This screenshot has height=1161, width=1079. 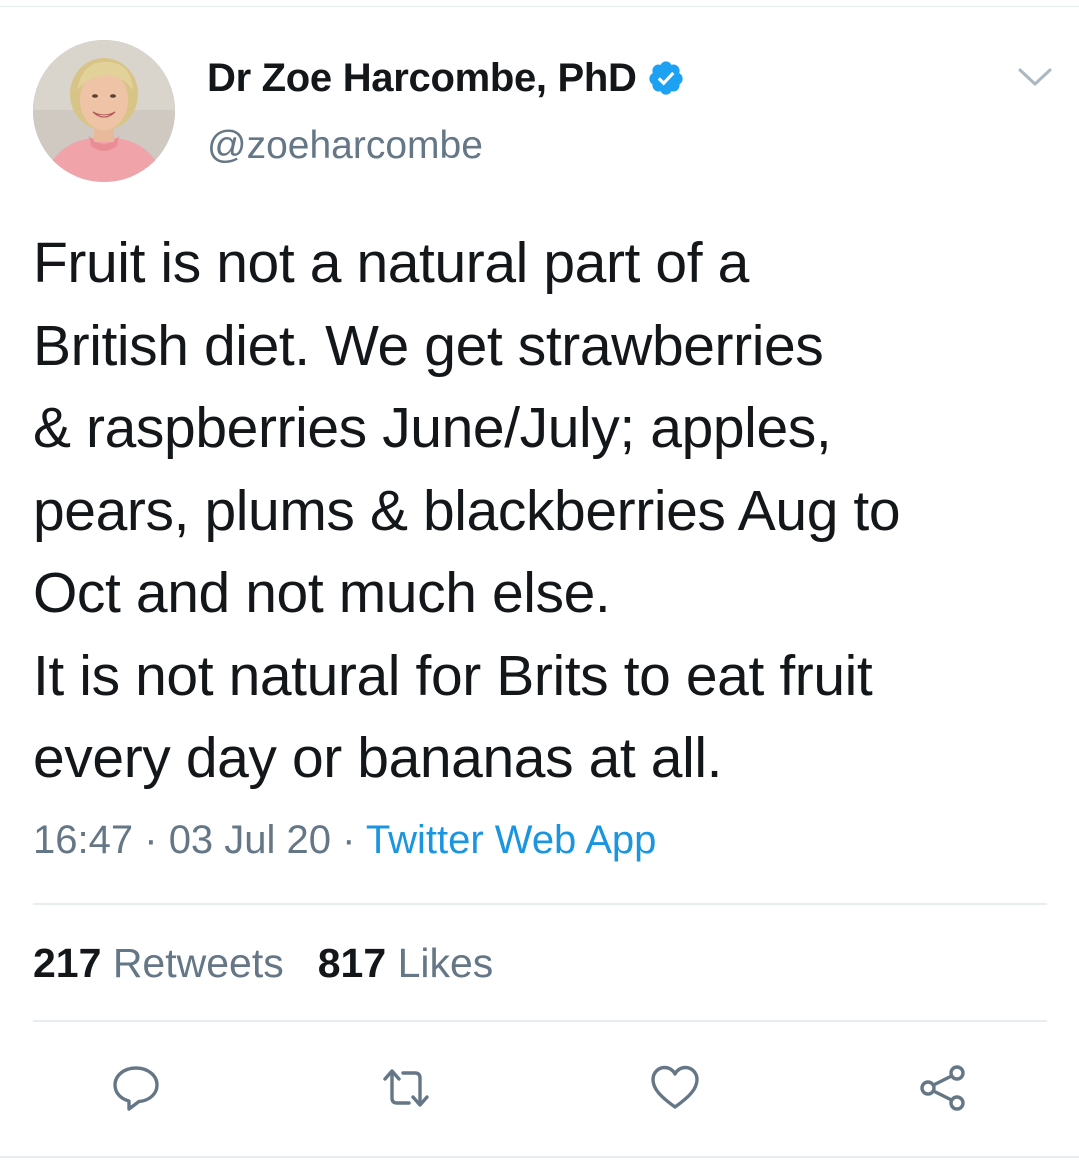 What do you see at coordinates (539, 1157) in the screenshot?
I see `bottom-divider` at bounding box center [539, 1157].